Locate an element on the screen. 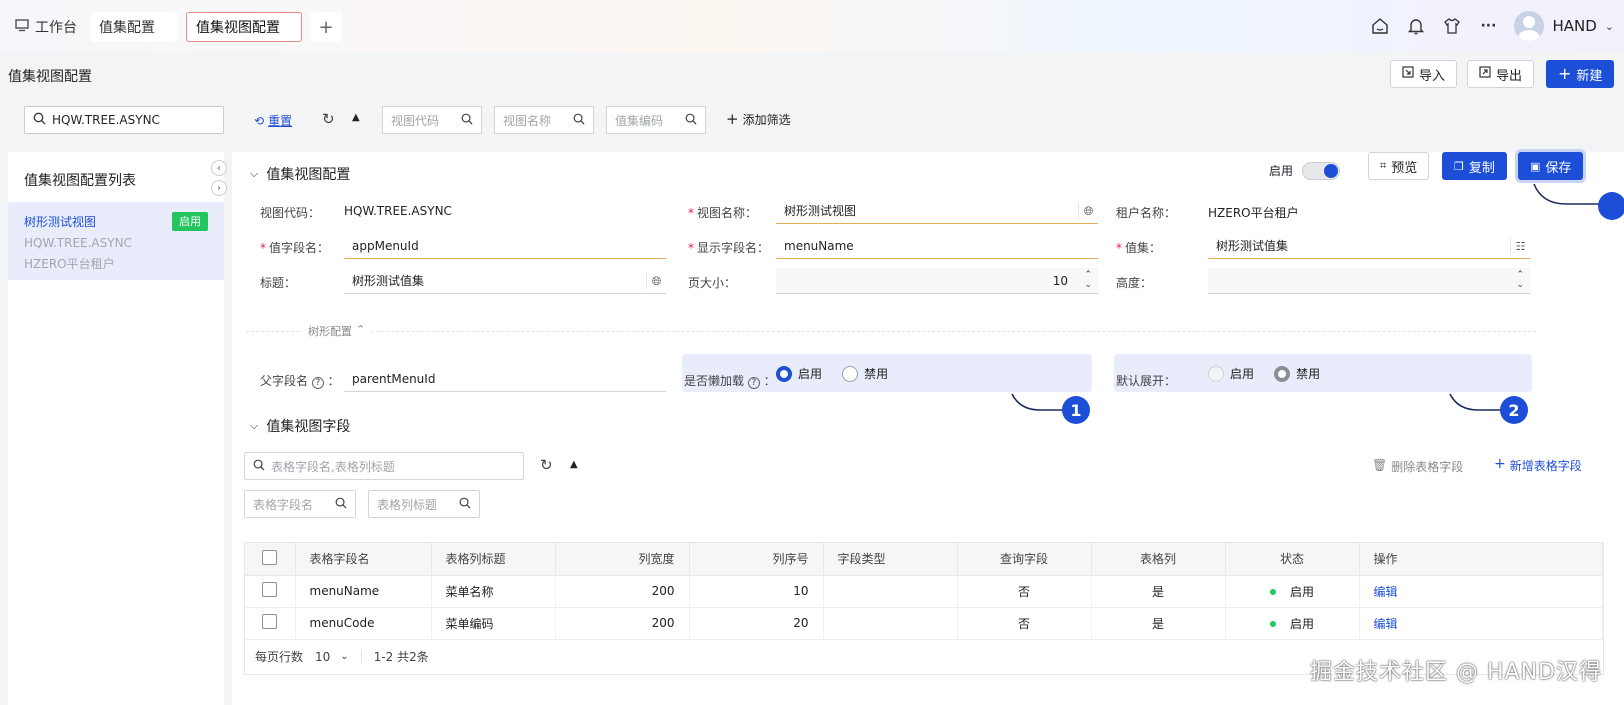 The width and height of the screenshot is (1624, 705). config-section-header: ⌵ 值集视图配置 is located at coordinates (300, 174).